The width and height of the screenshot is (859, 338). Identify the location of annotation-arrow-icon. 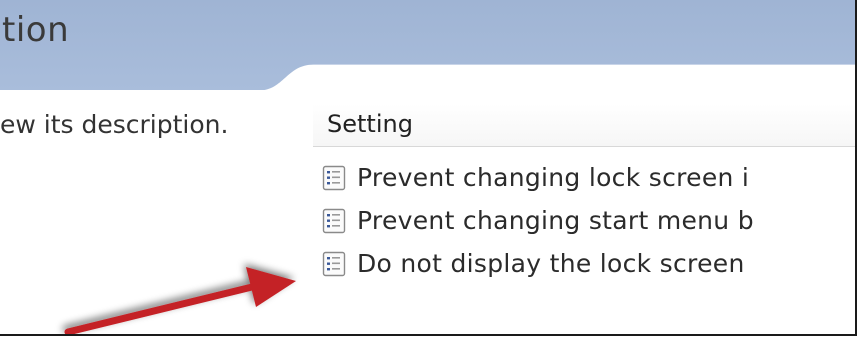
(180, 300).